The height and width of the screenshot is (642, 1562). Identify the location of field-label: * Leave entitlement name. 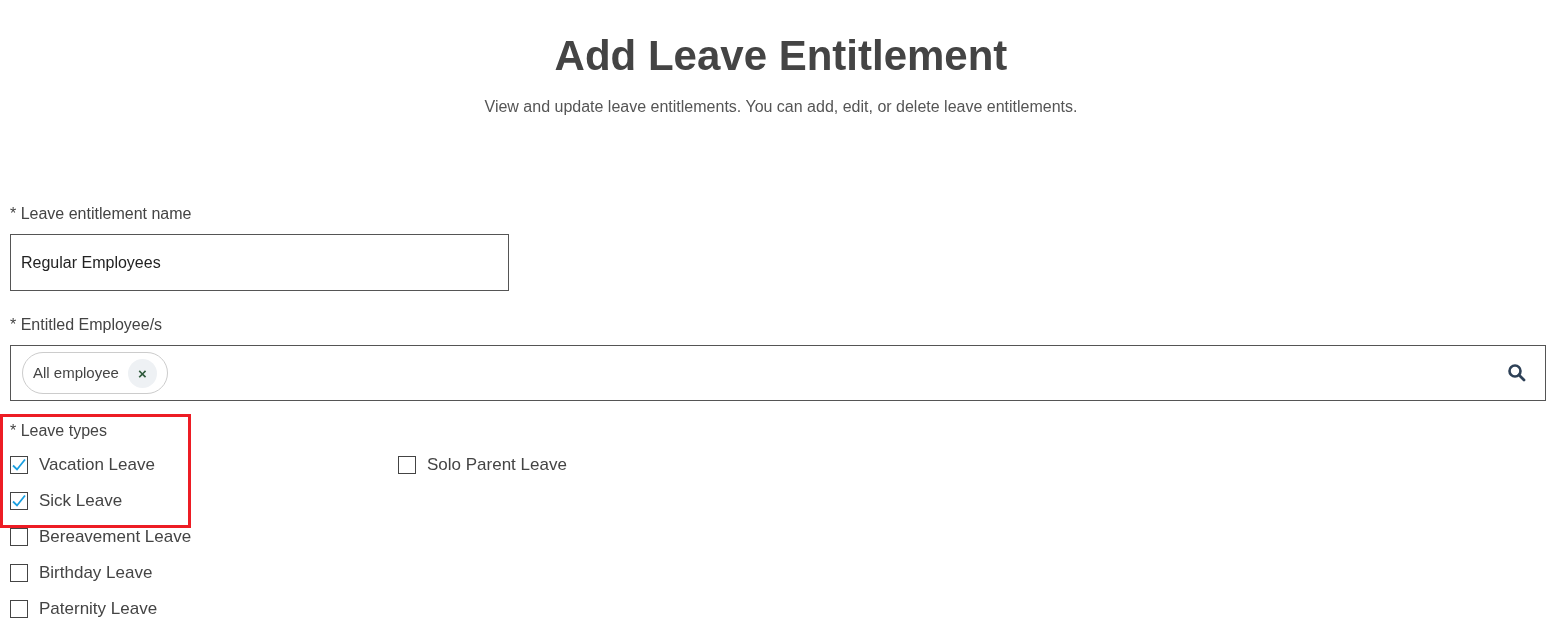
(101, 214).